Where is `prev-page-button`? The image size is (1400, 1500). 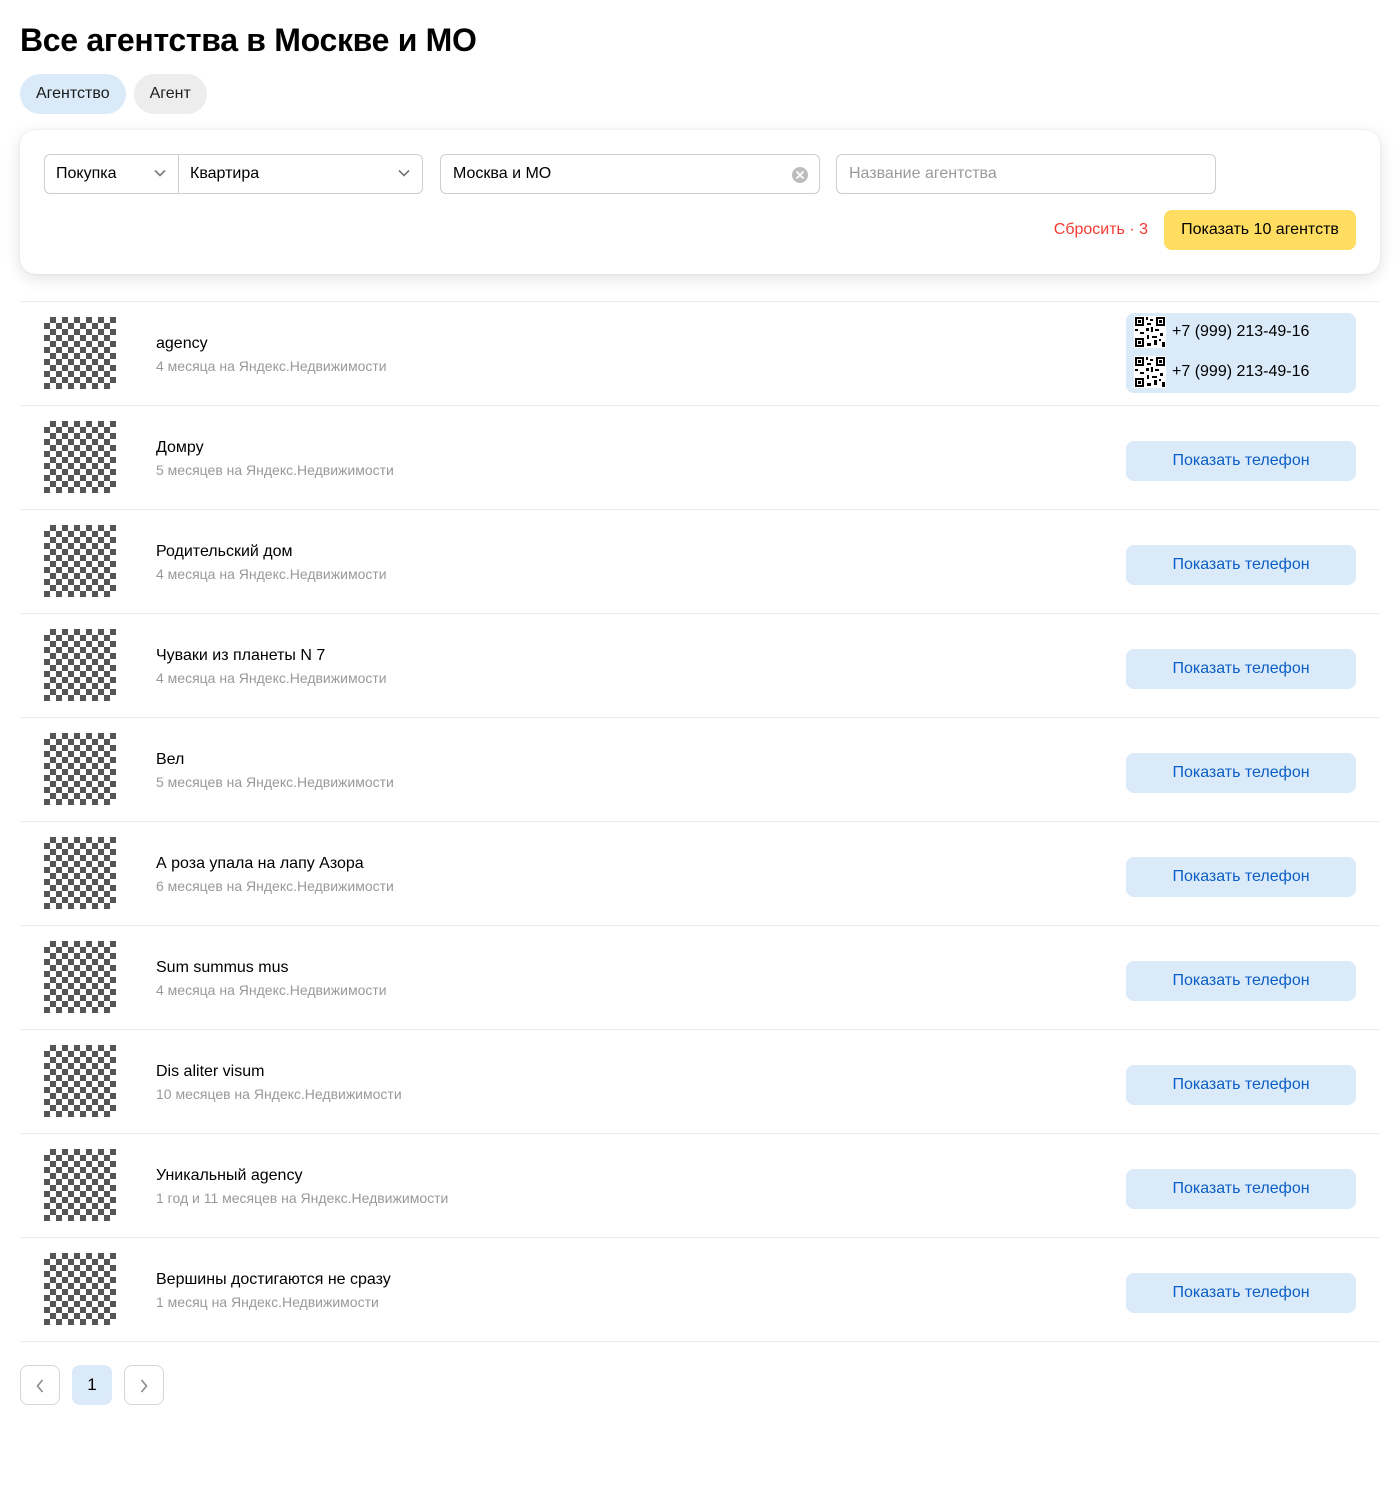
prev-page-button is located at coordinates (40, 1385).